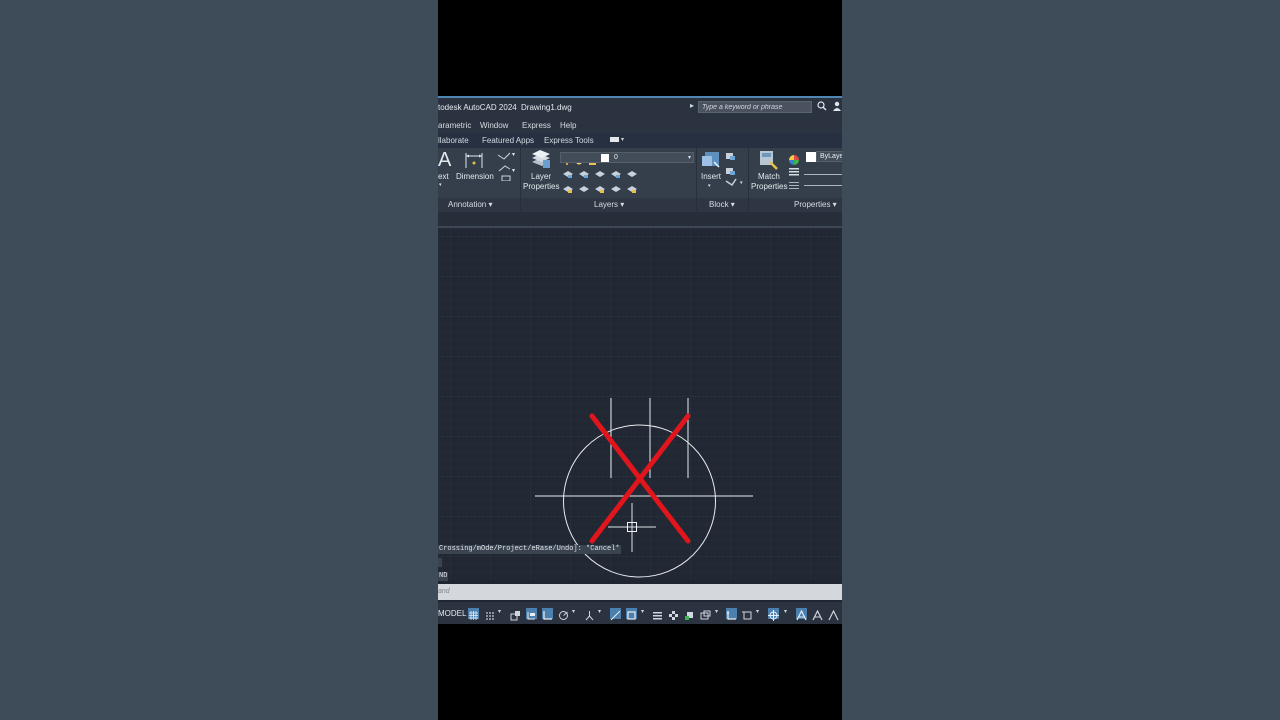 Image resolution: width=1280 pixels, height=720 pixels. Describe the element at coordinates (785, 611) in the screenshot. I see `scale-dropdown-icon: ▾` at that location.